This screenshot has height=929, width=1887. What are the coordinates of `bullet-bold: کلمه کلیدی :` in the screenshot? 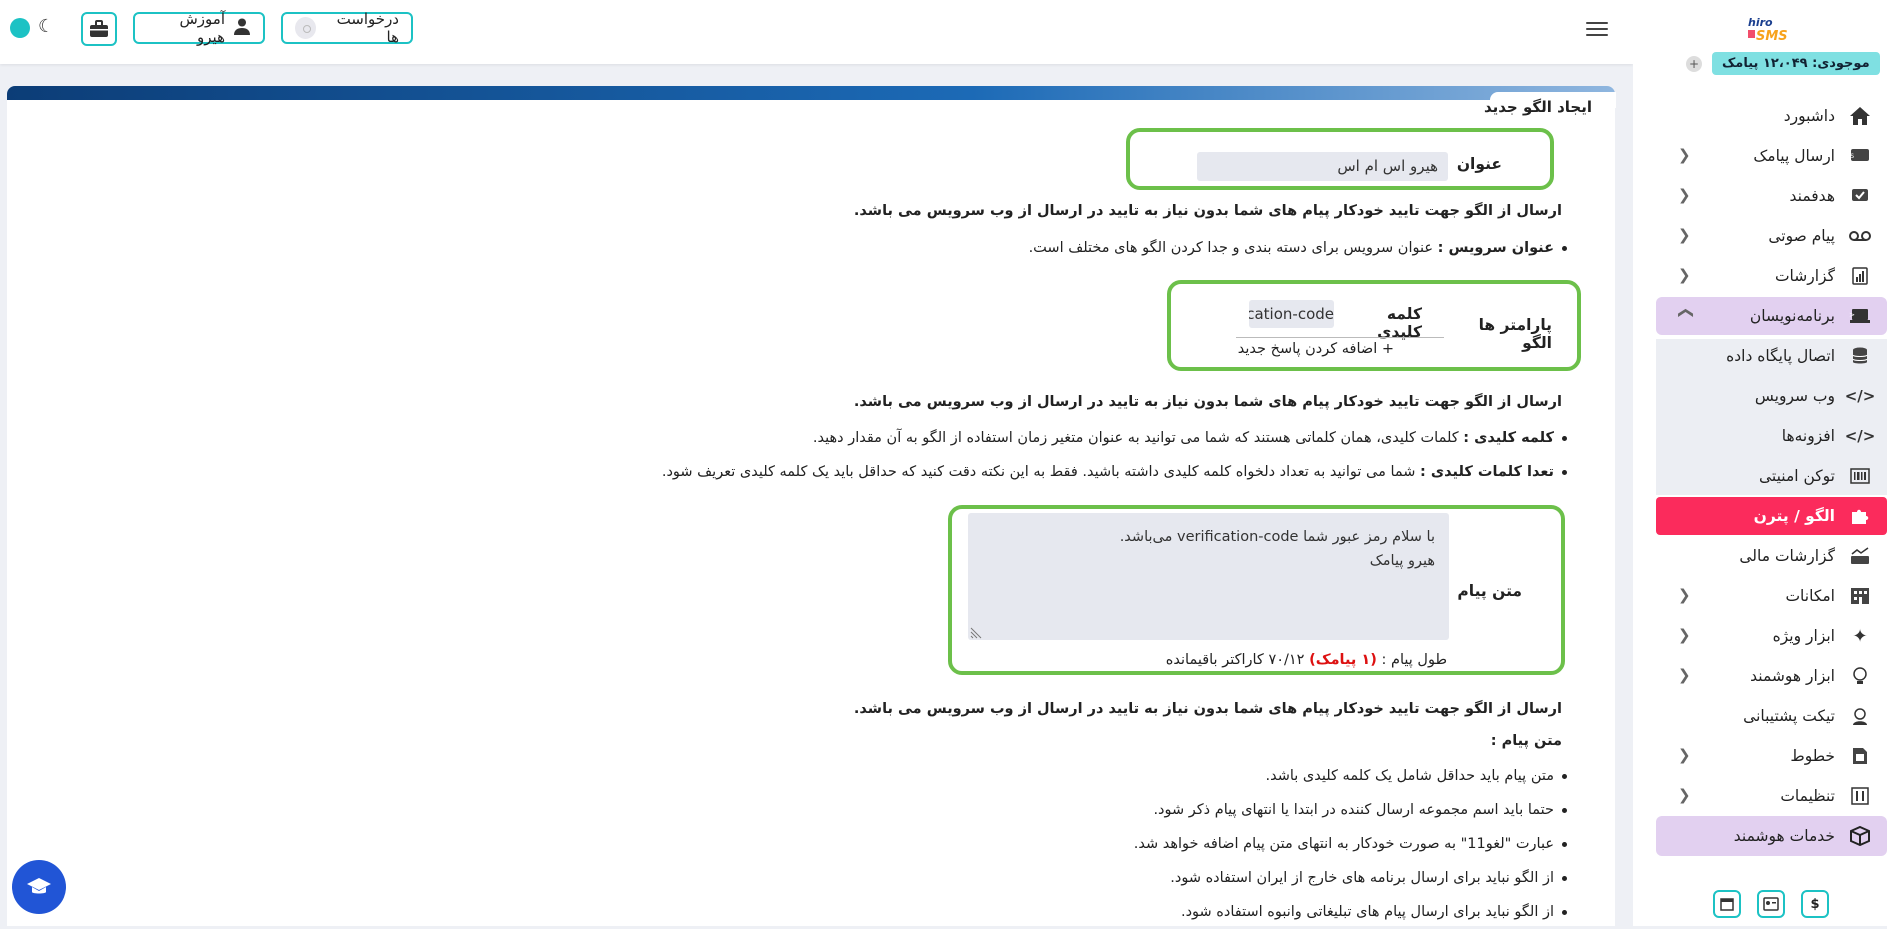 It's located at (1508, 438).